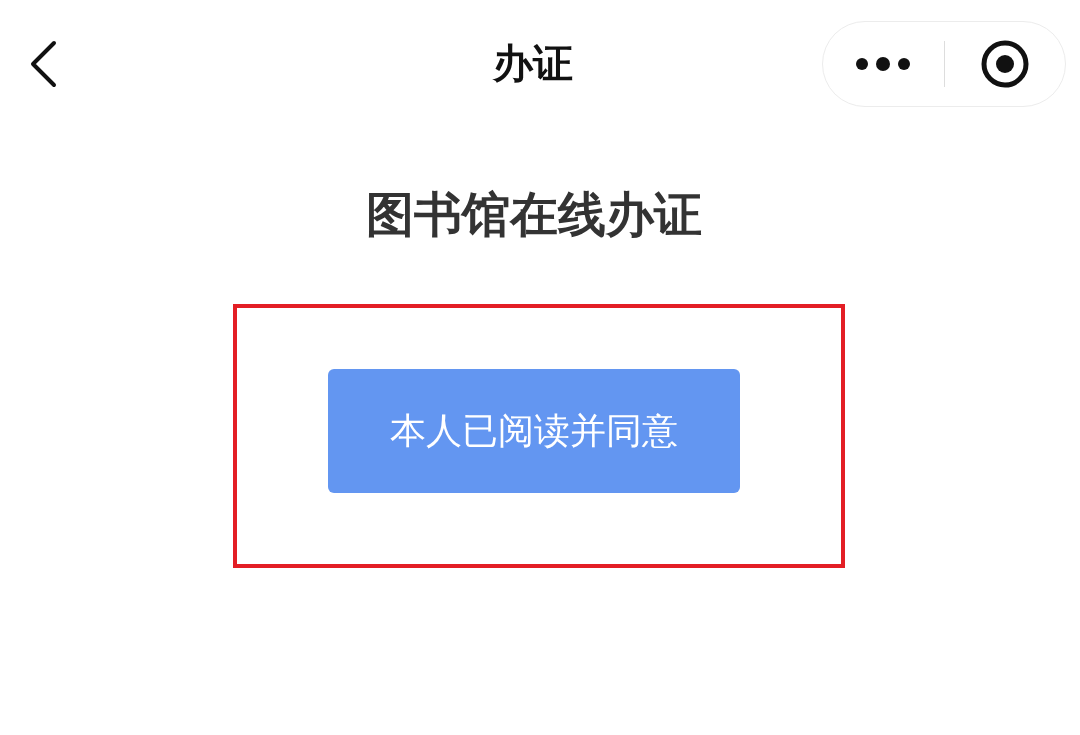 The width and height of the screenshot is (1080, 735). I want to click on back-icon, so click(43, 63).